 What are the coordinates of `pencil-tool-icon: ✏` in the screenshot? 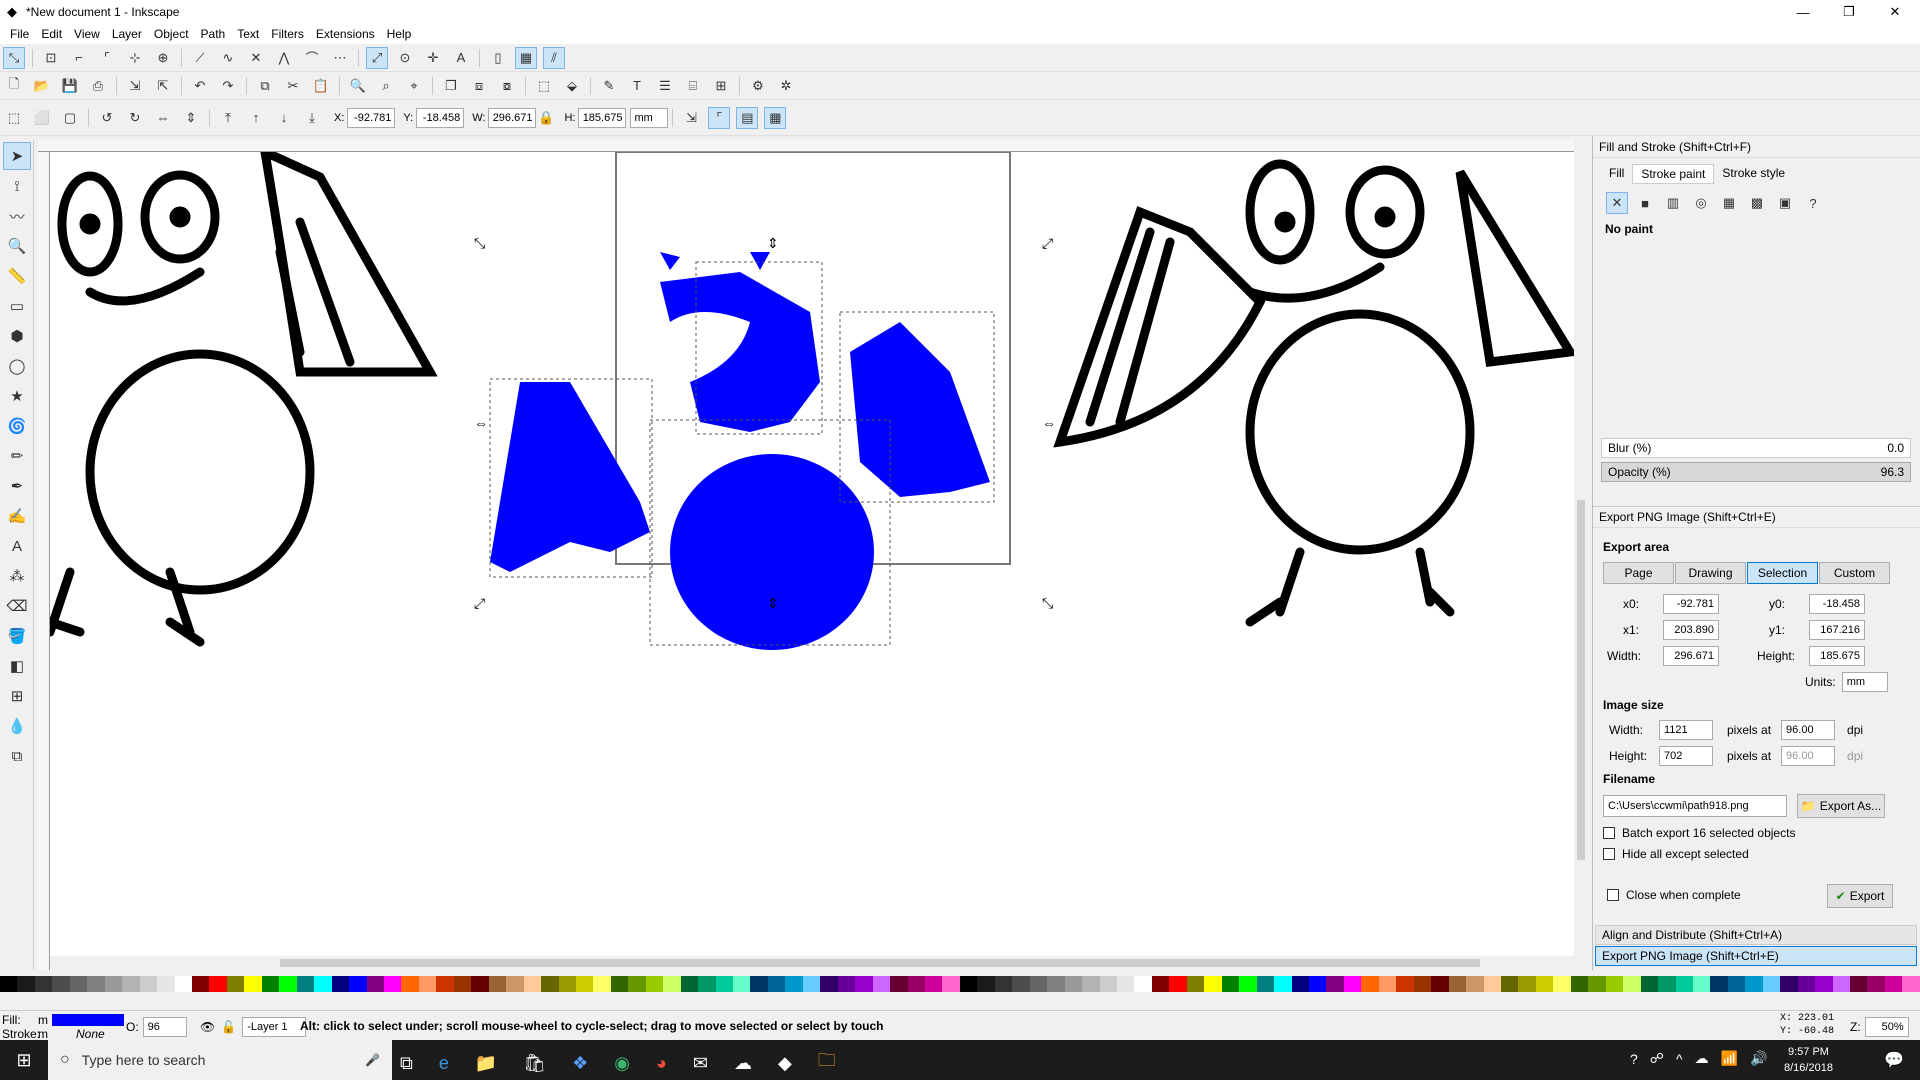 It's located at (17, 456).